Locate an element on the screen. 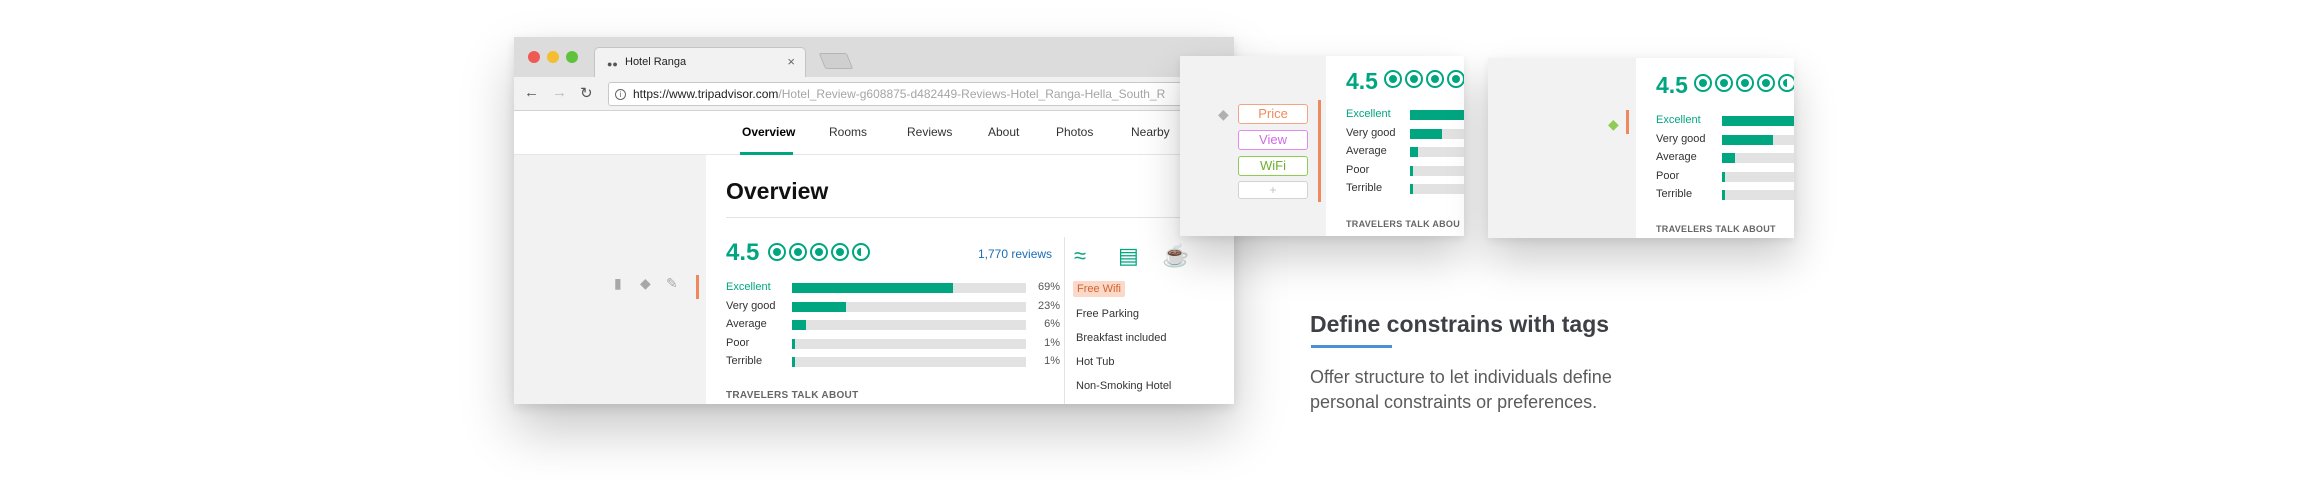 The image size is (2300, 480). left-rail: ▮ ◆ ✎ is located at coordinates (610, 279).